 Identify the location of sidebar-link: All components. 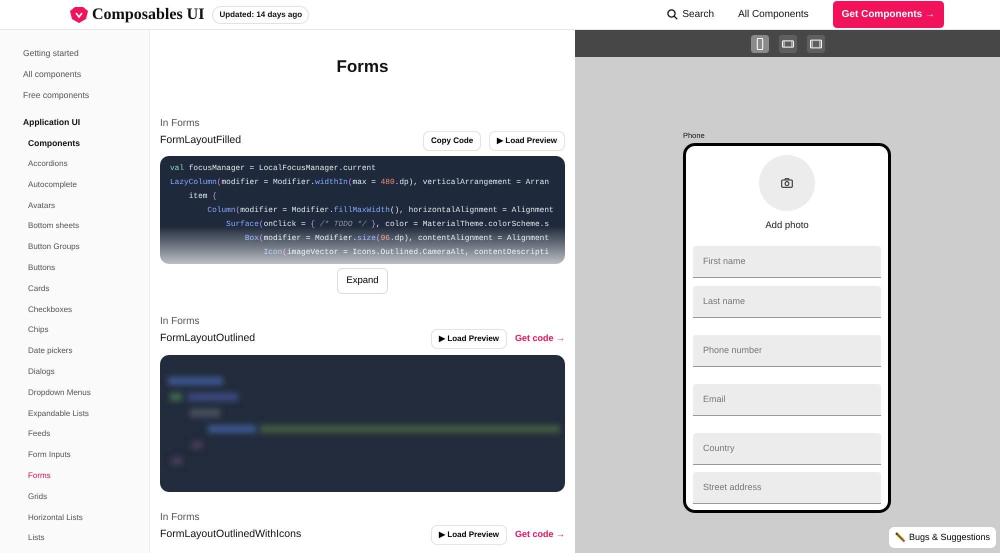
(86, 74).